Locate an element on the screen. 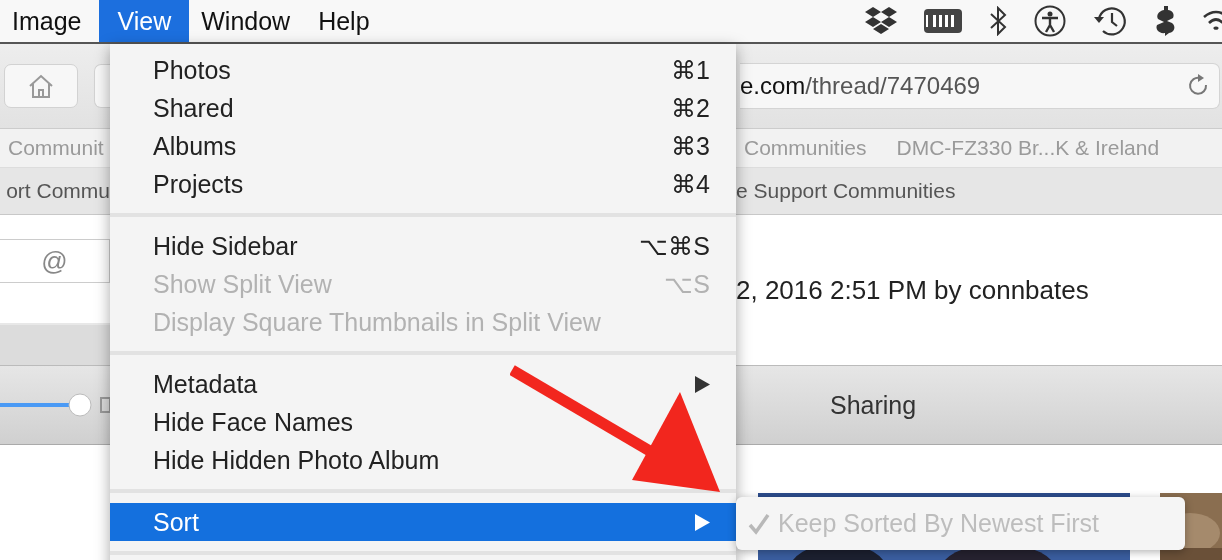 The image size is (1222, 560). menu-item-label: Hide Face Names is located at coordinates (254, 422).